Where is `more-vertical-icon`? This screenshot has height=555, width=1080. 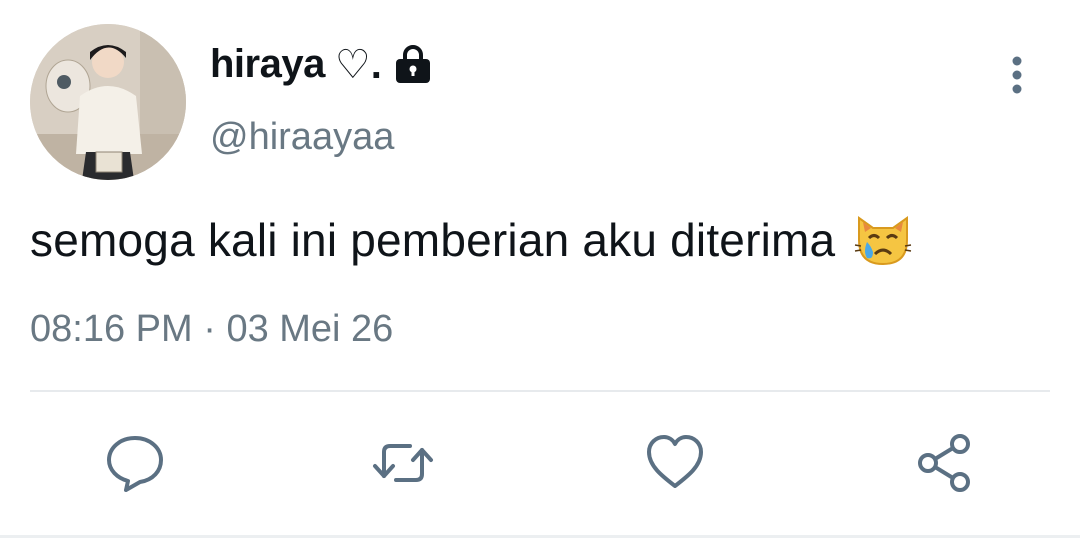 more-vertical-icon is located at coordinates (1017, 75).